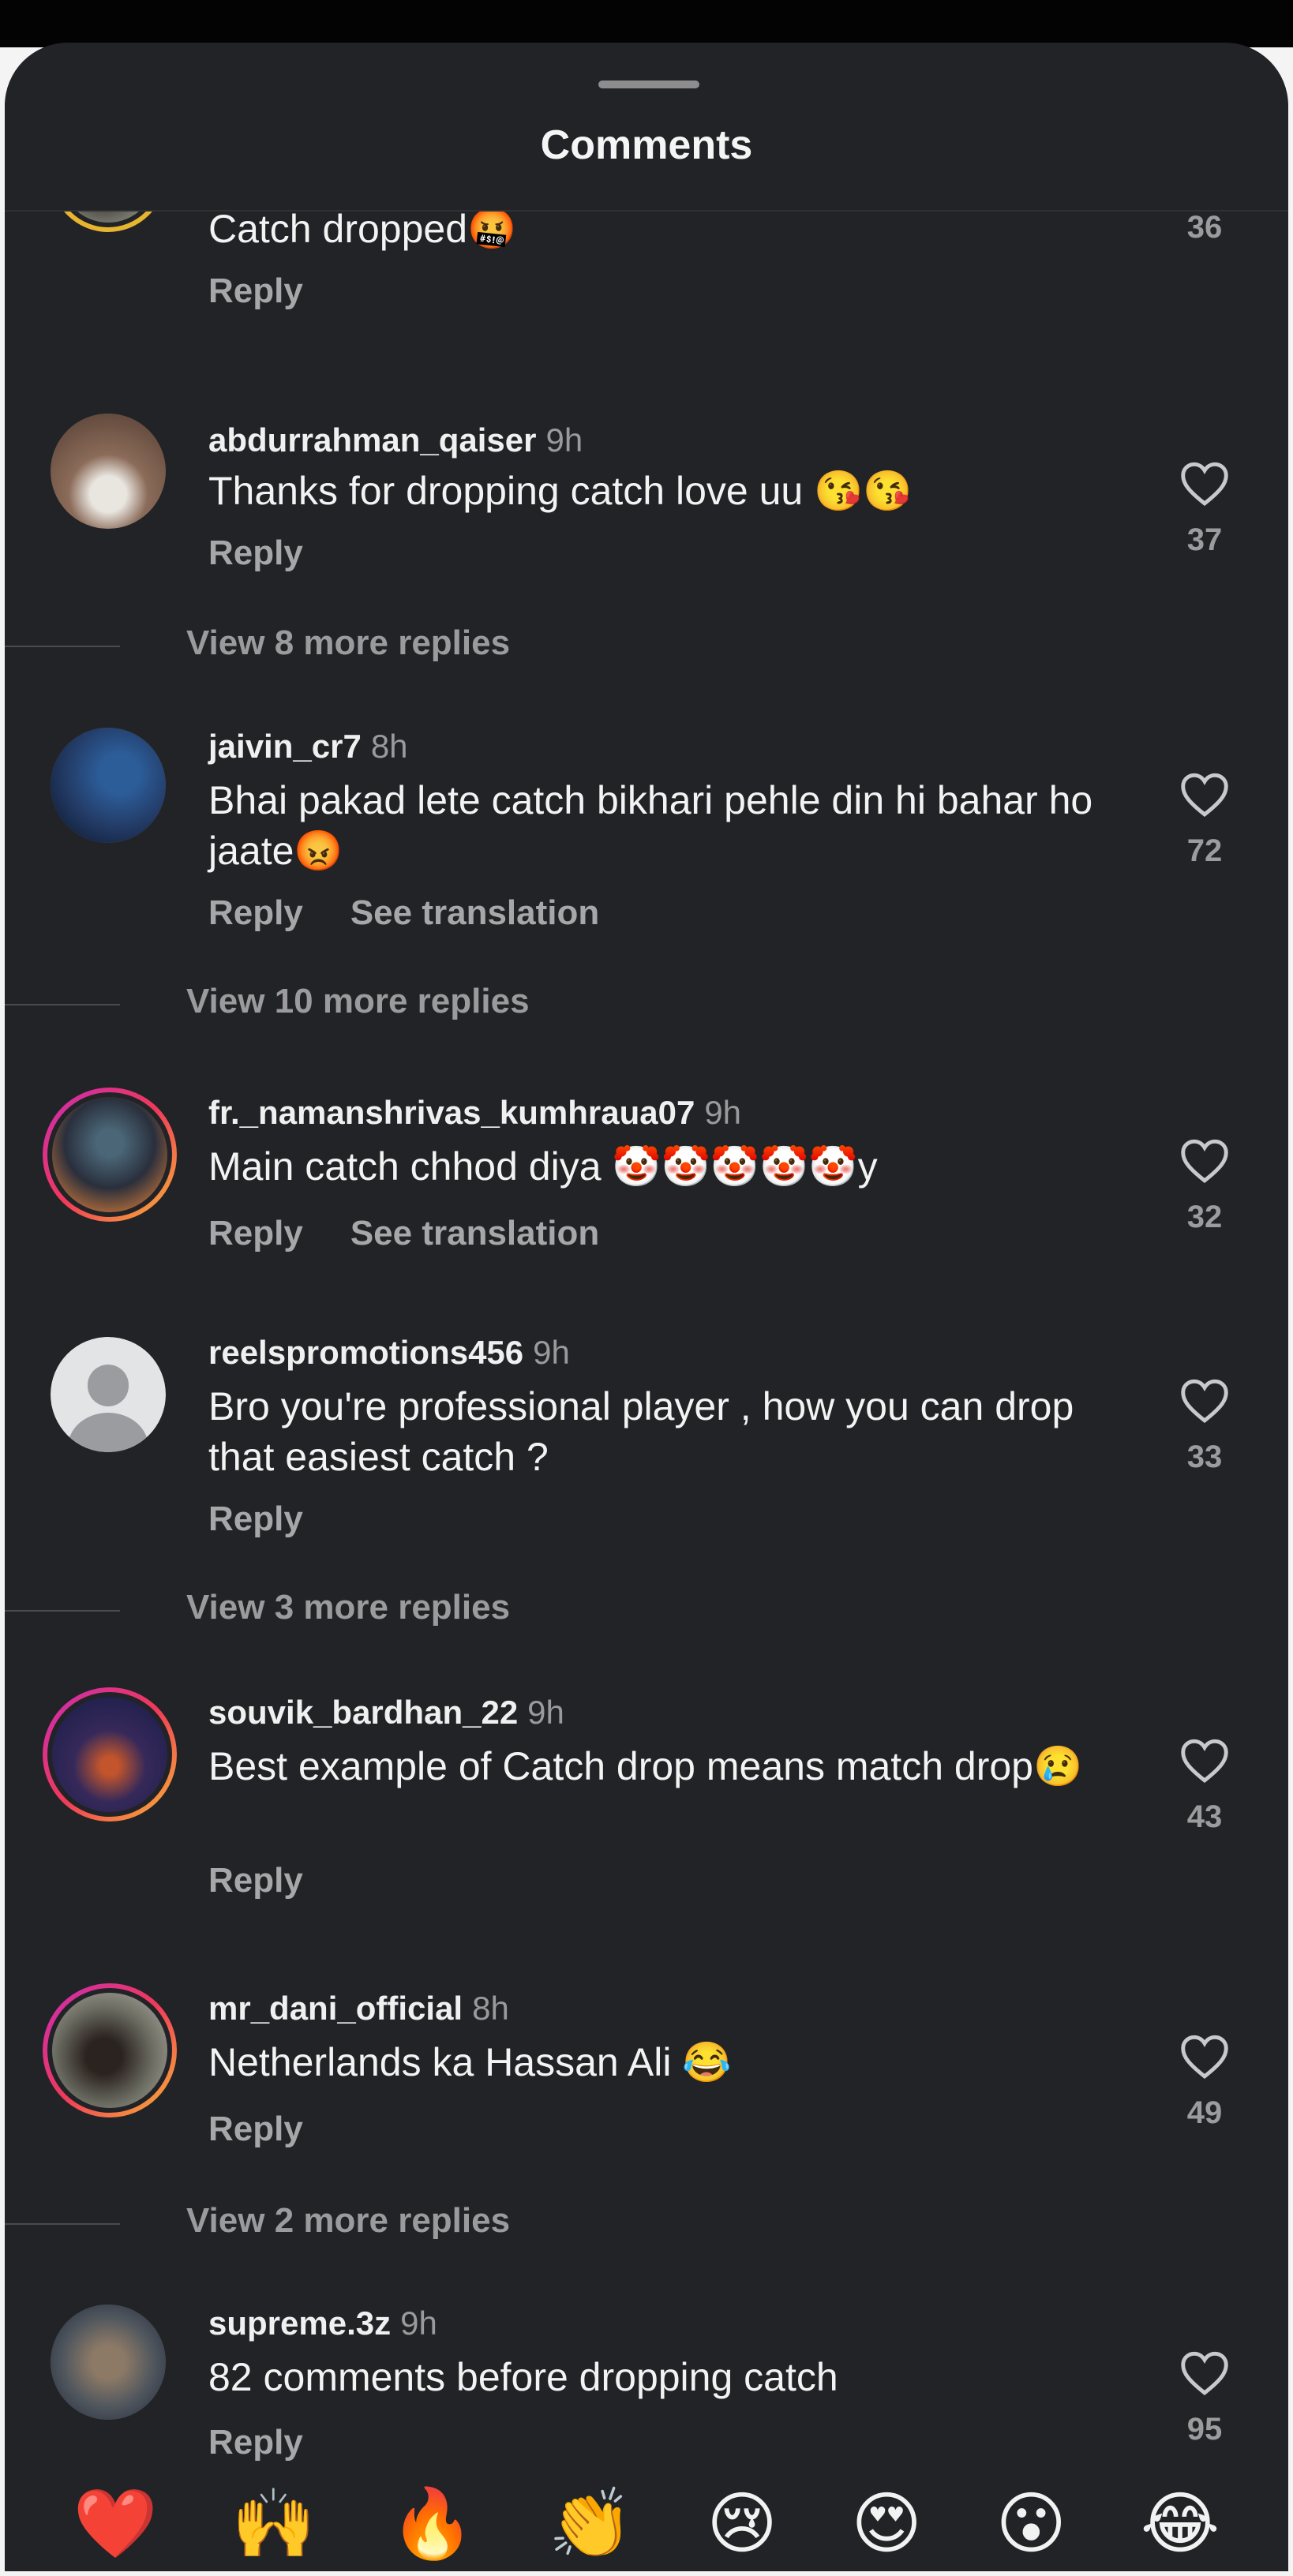 This screenshot has height=2576, width=1293. I want to click on like-count: 95, so click(1204, 2429).